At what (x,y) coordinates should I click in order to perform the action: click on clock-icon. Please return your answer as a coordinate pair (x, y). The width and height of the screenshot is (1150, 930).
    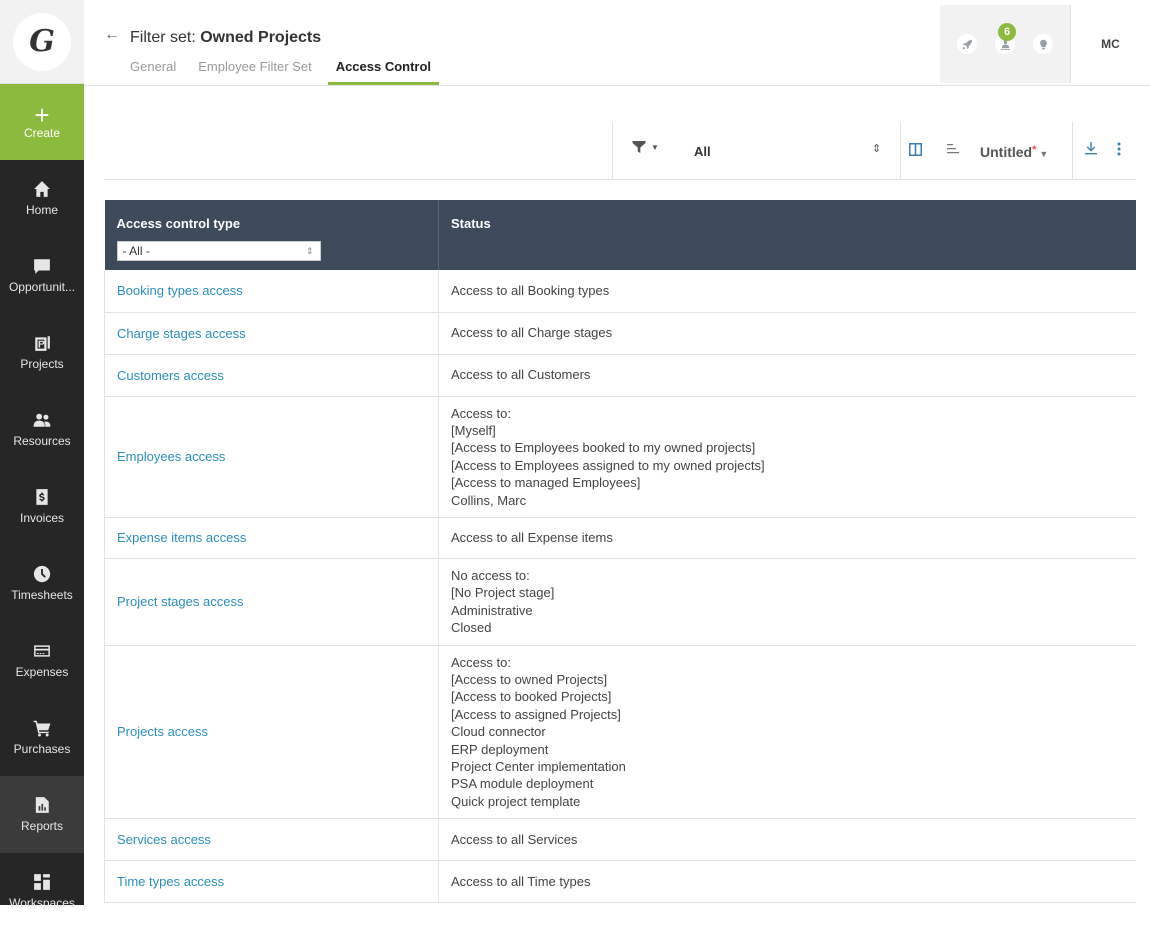
    Looking at the image, I should click on (42, 574).